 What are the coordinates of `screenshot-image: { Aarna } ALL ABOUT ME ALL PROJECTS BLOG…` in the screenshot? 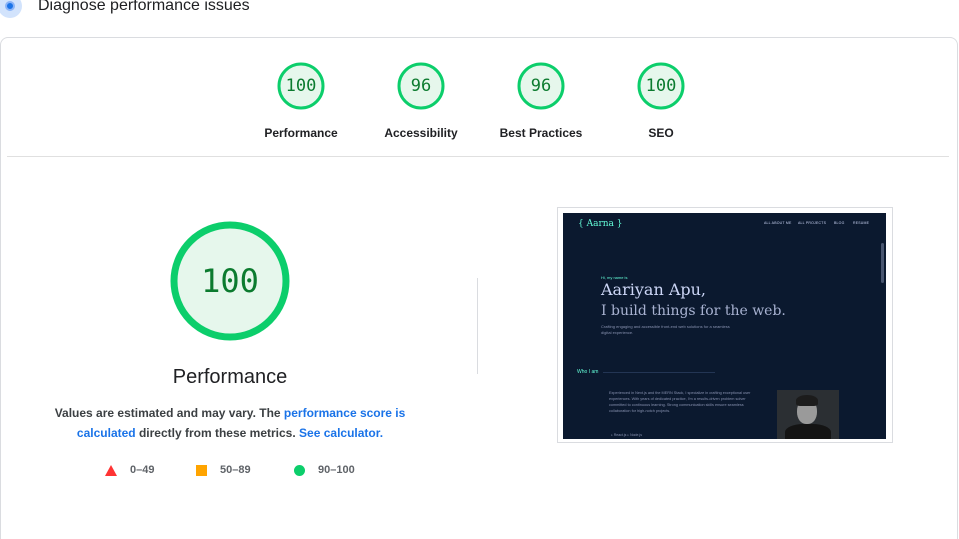 It's located at (724, 326).